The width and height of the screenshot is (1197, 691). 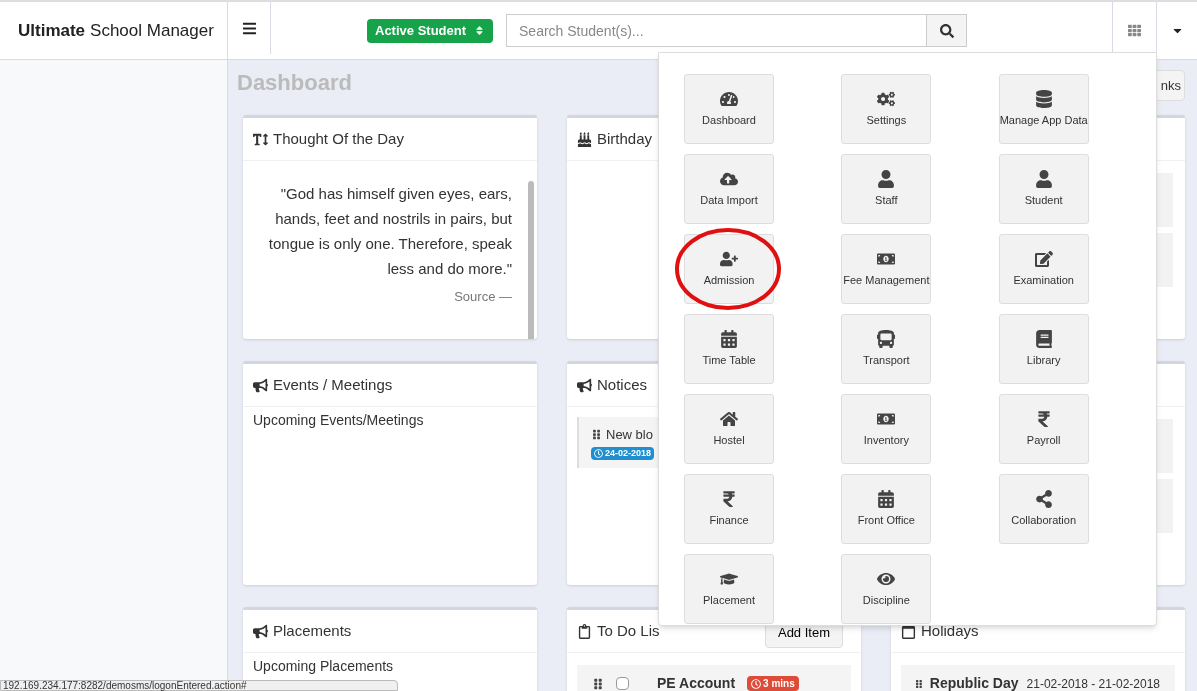 I want to click on app-tile: Admission, so click(x=729, y=269).